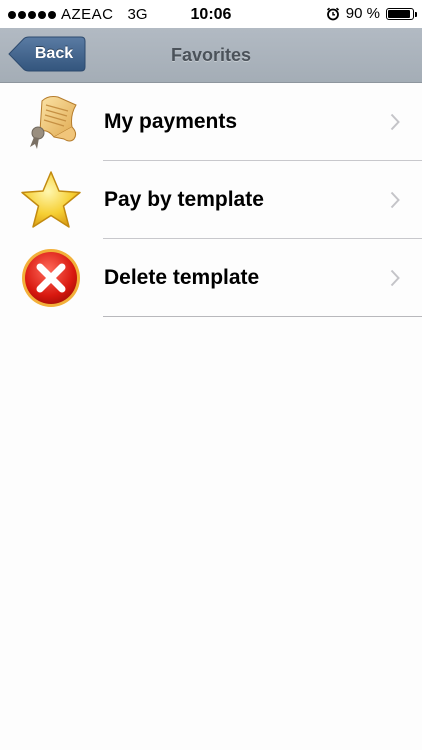 The image size is (422, 750). Describe the element at coordinates (51, 278) in the screenshot. I see `delete-x-icon` at that location.